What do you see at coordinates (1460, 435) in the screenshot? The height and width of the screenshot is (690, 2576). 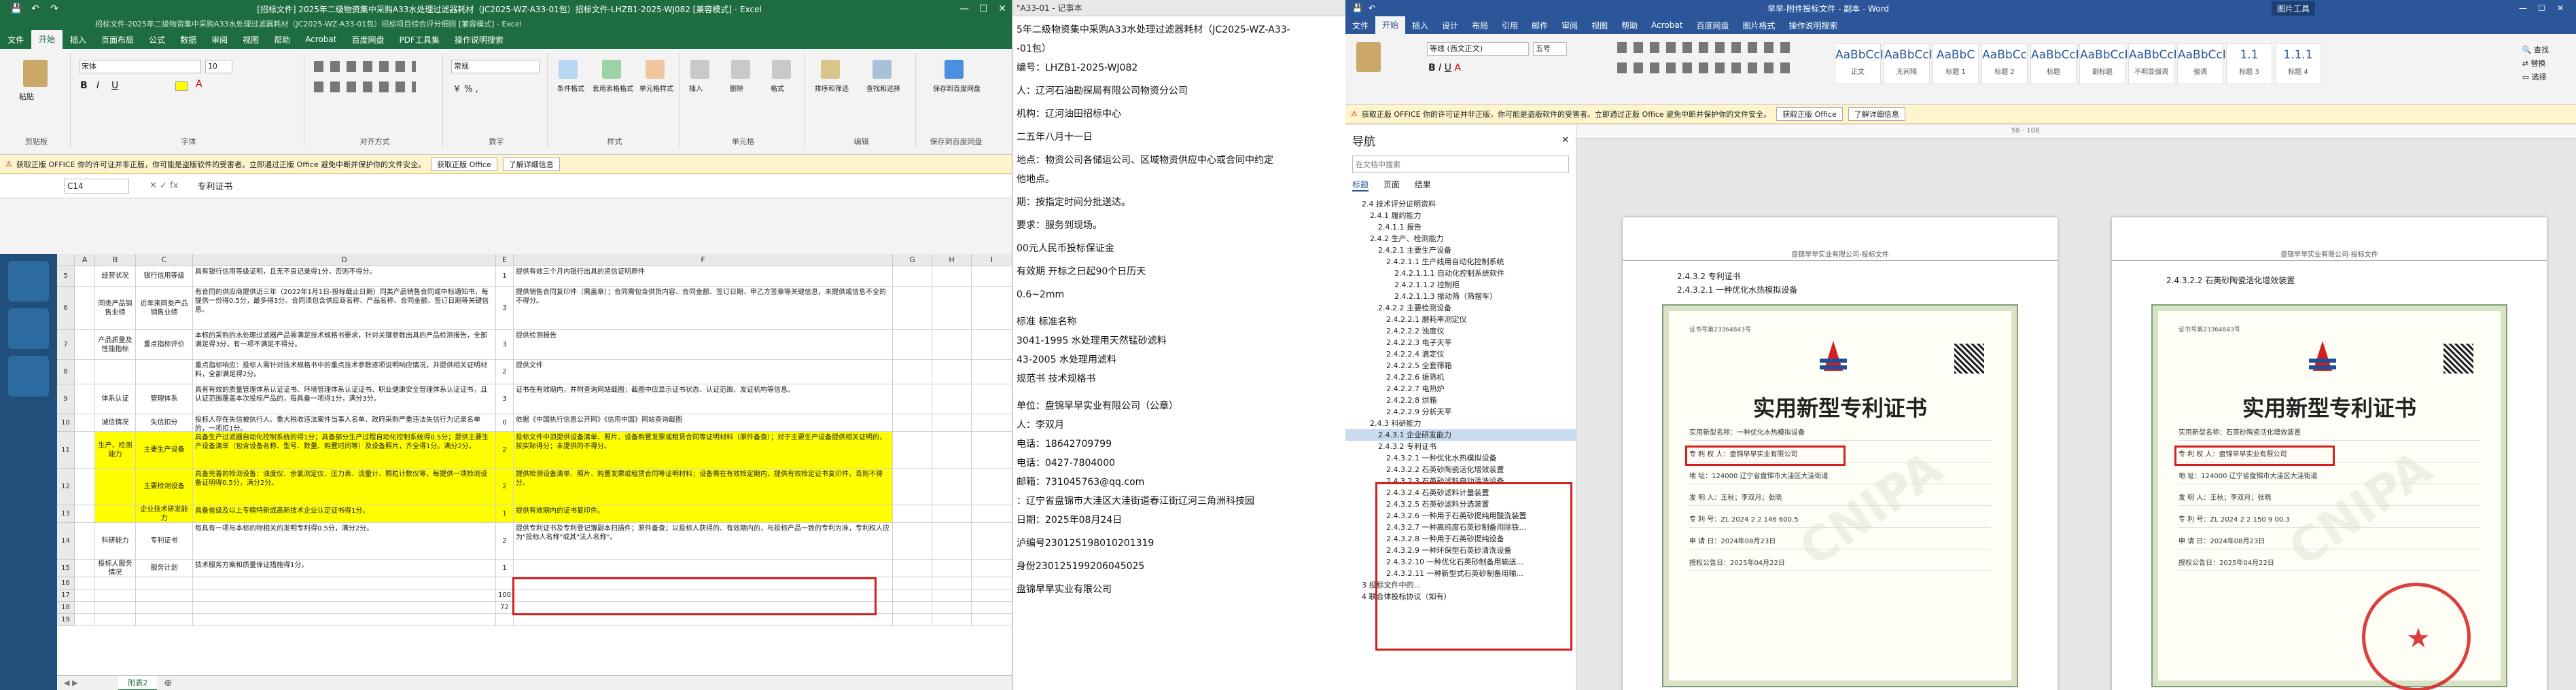 I see `nav-heading-item: 2.4.3.1 企业研发能力` at bounding box center [1460, 435].